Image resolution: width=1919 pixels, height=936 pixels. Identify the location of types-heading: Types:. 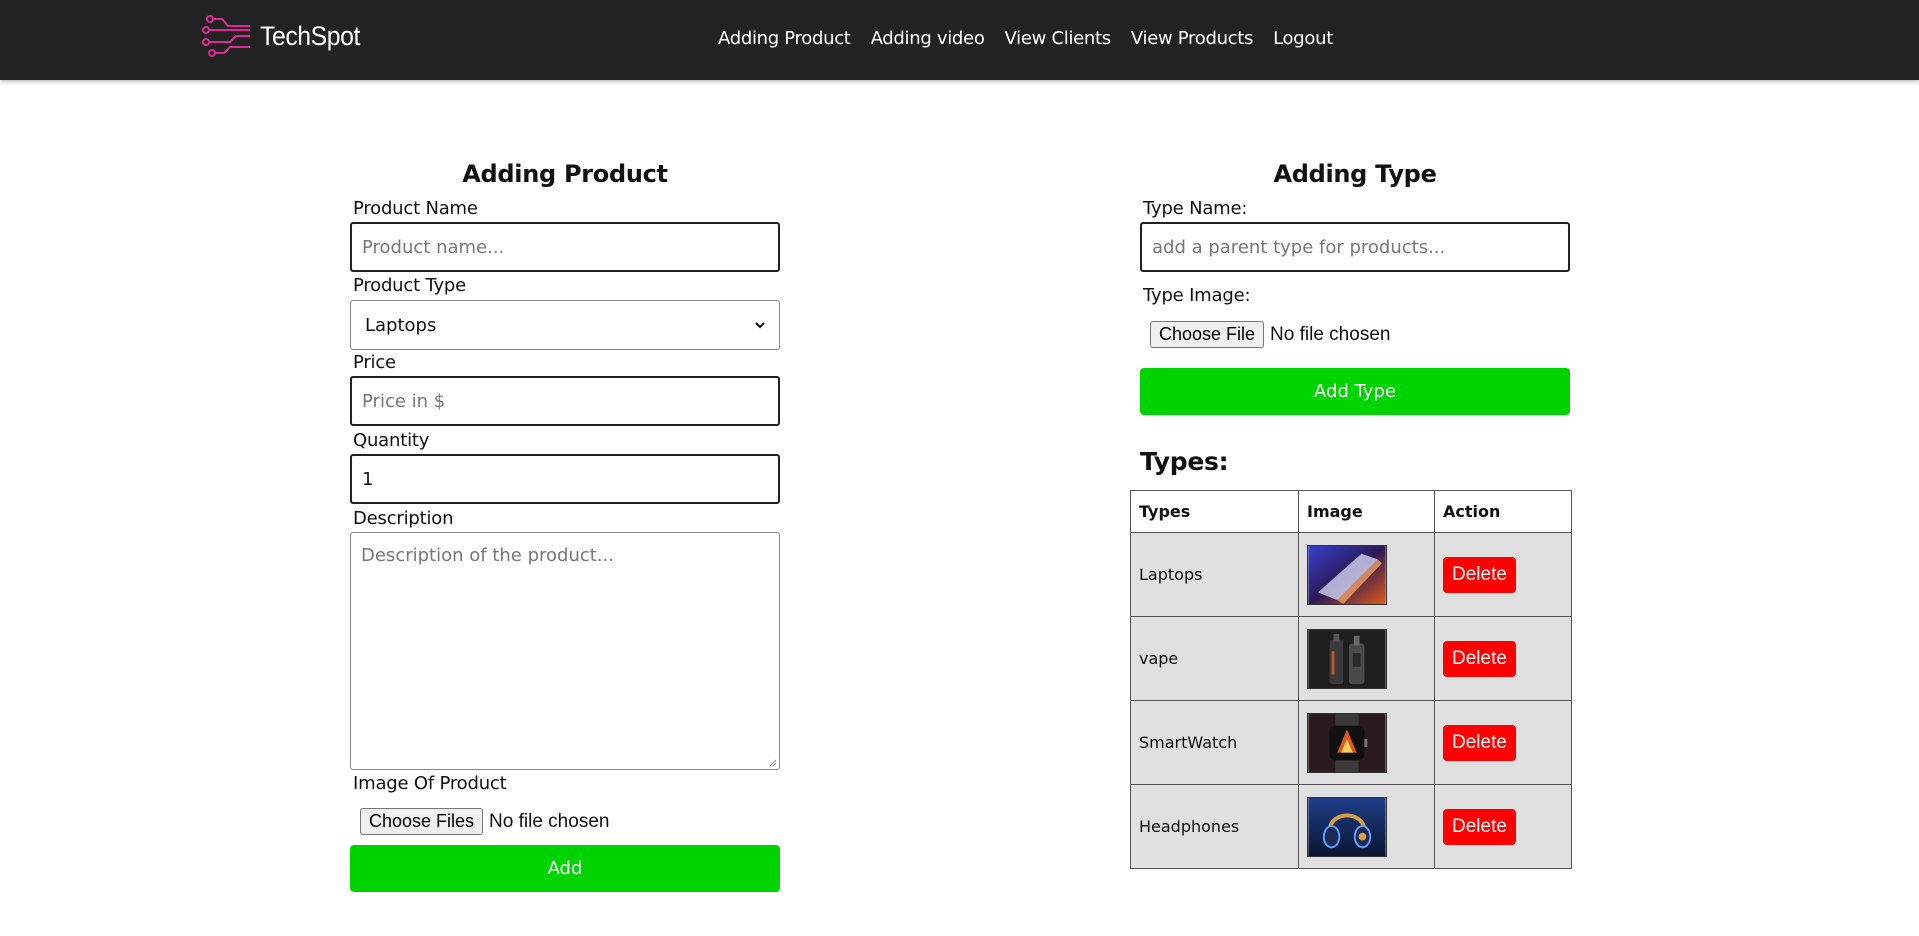
(1184, 461).